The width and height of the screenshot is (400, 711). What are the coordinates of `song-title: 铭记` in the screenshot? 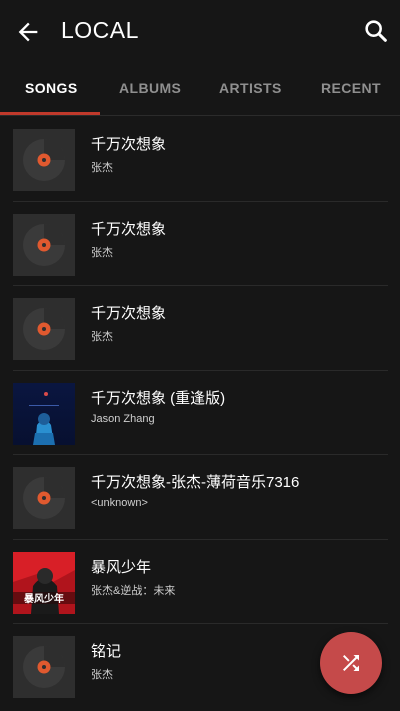 It's located at (106, 651).